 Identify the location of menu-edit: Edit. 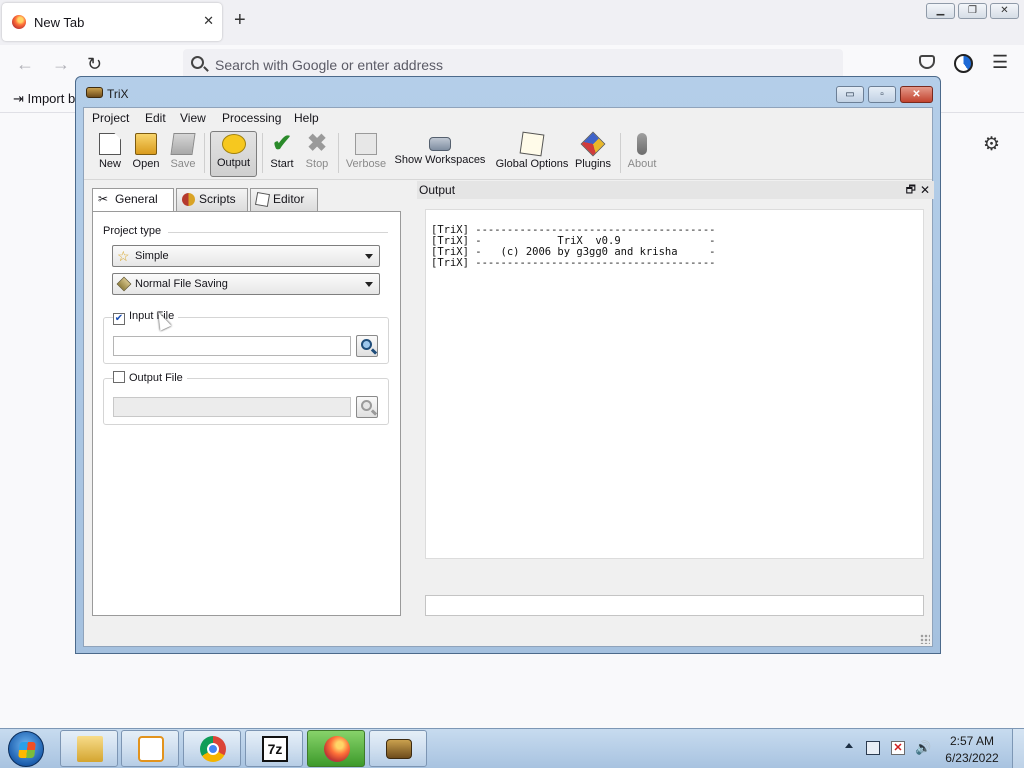
(155, 118).